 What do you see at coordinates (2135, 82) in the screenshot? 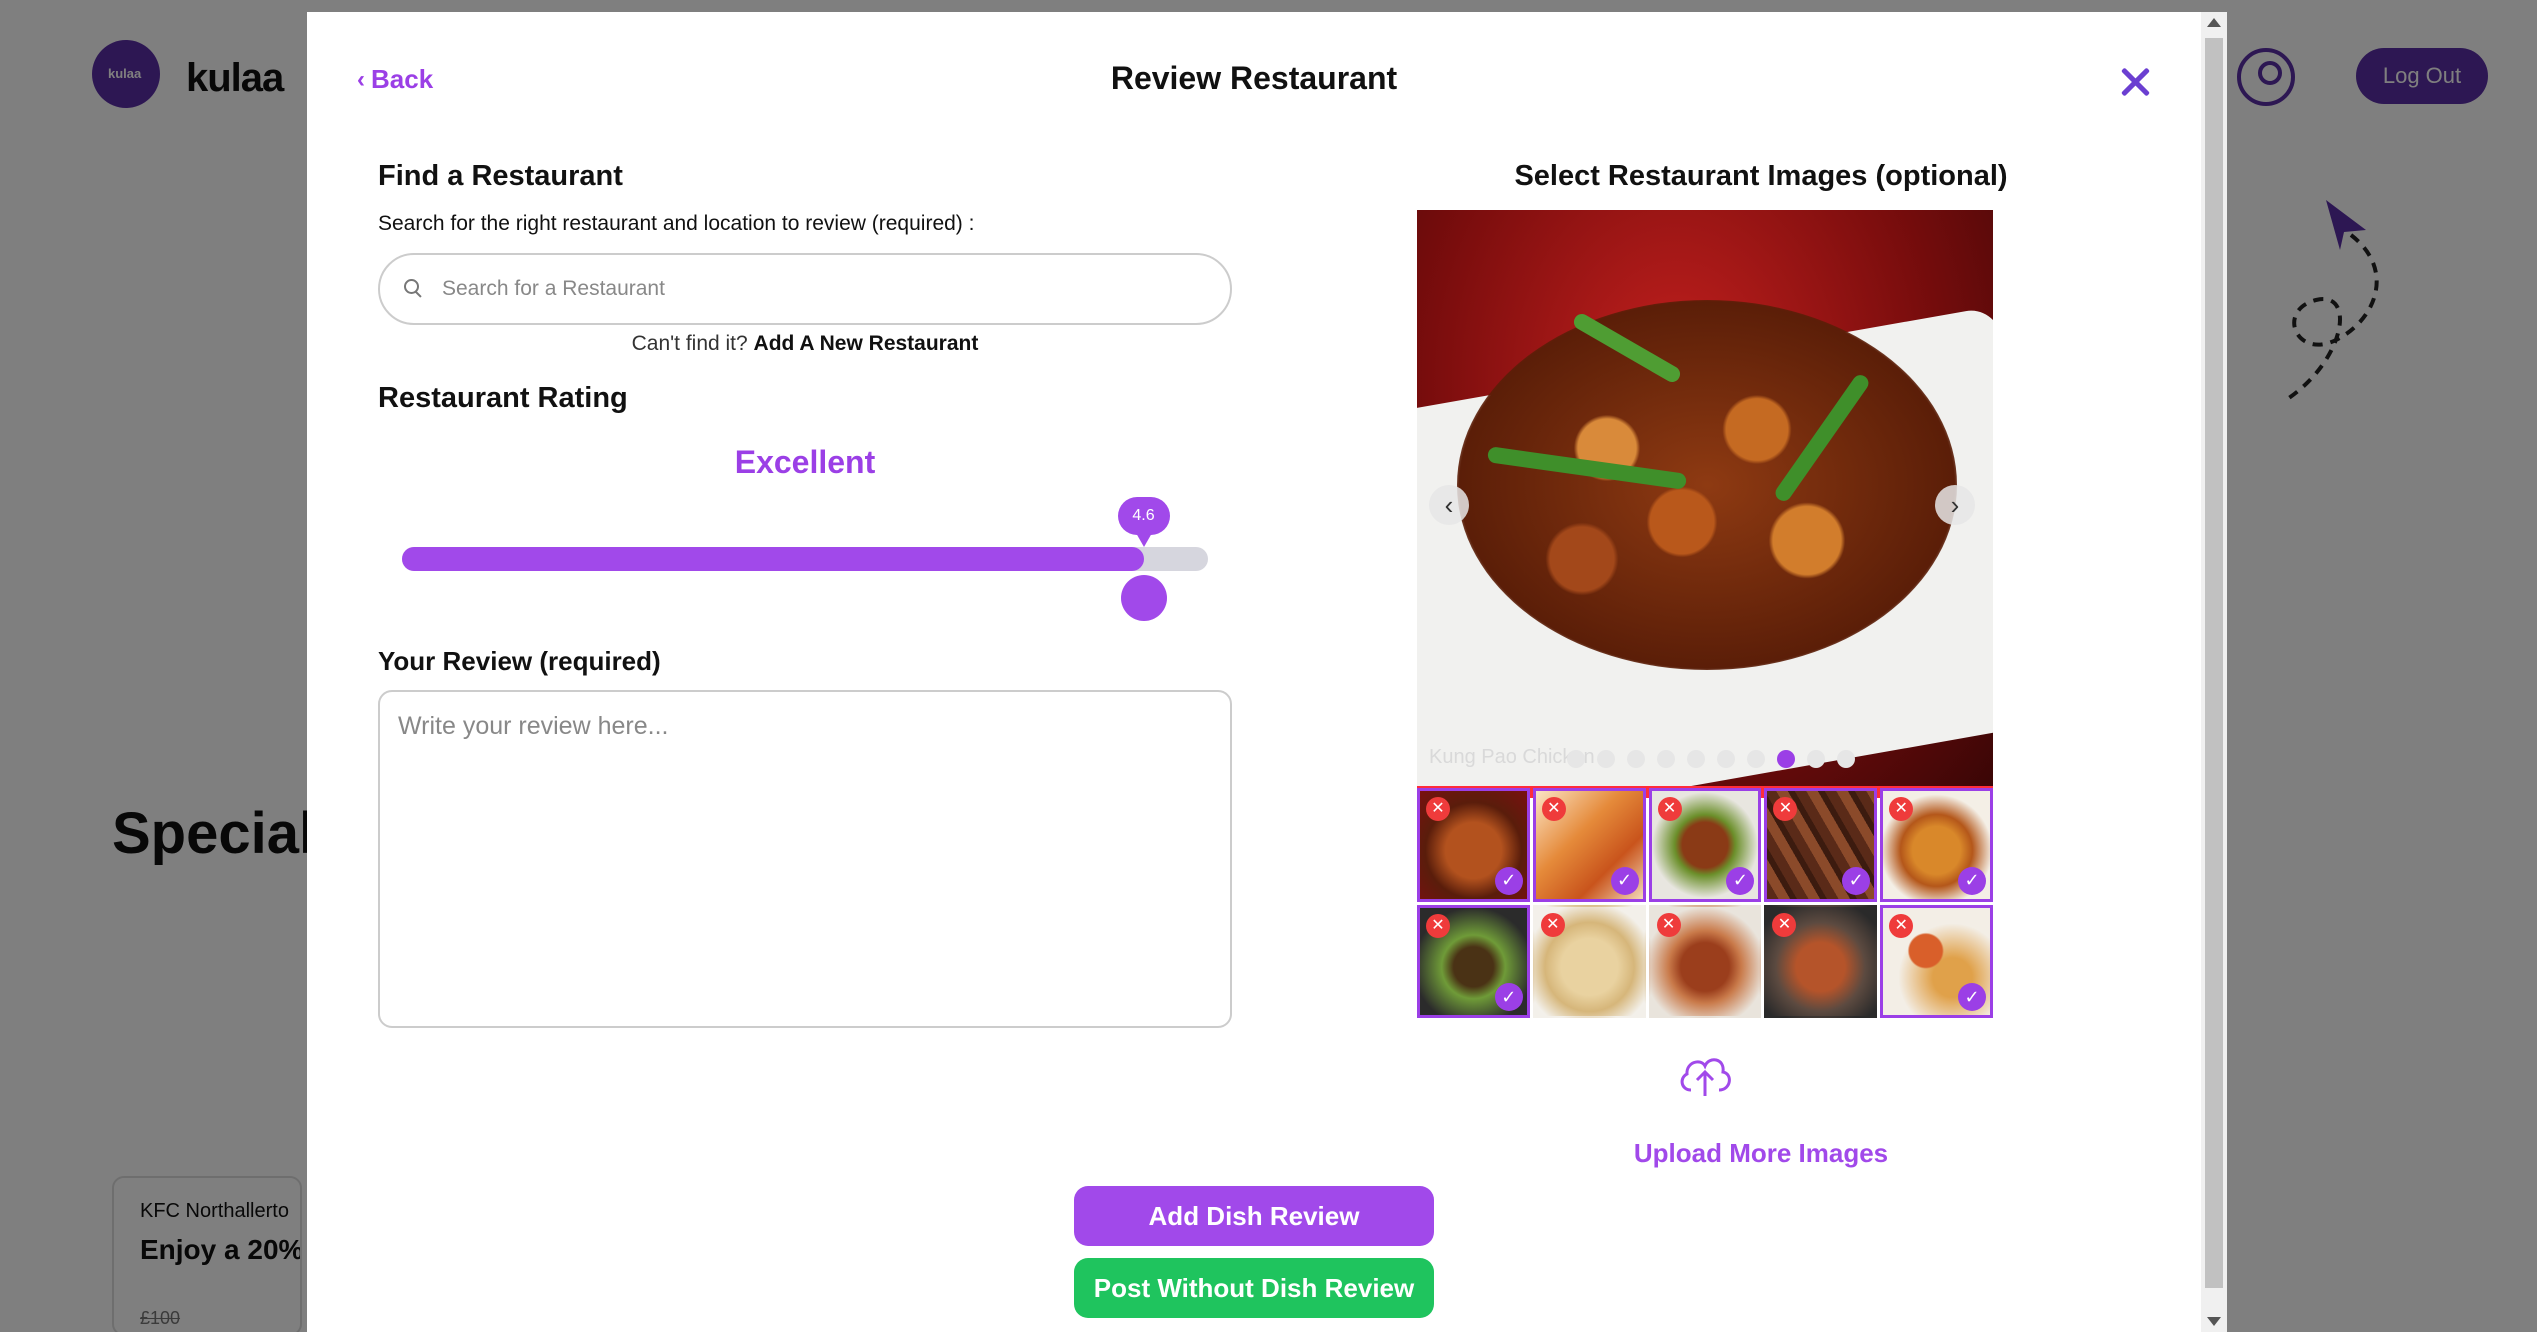
I see `close-icon` at bounding box center [2135, 82].